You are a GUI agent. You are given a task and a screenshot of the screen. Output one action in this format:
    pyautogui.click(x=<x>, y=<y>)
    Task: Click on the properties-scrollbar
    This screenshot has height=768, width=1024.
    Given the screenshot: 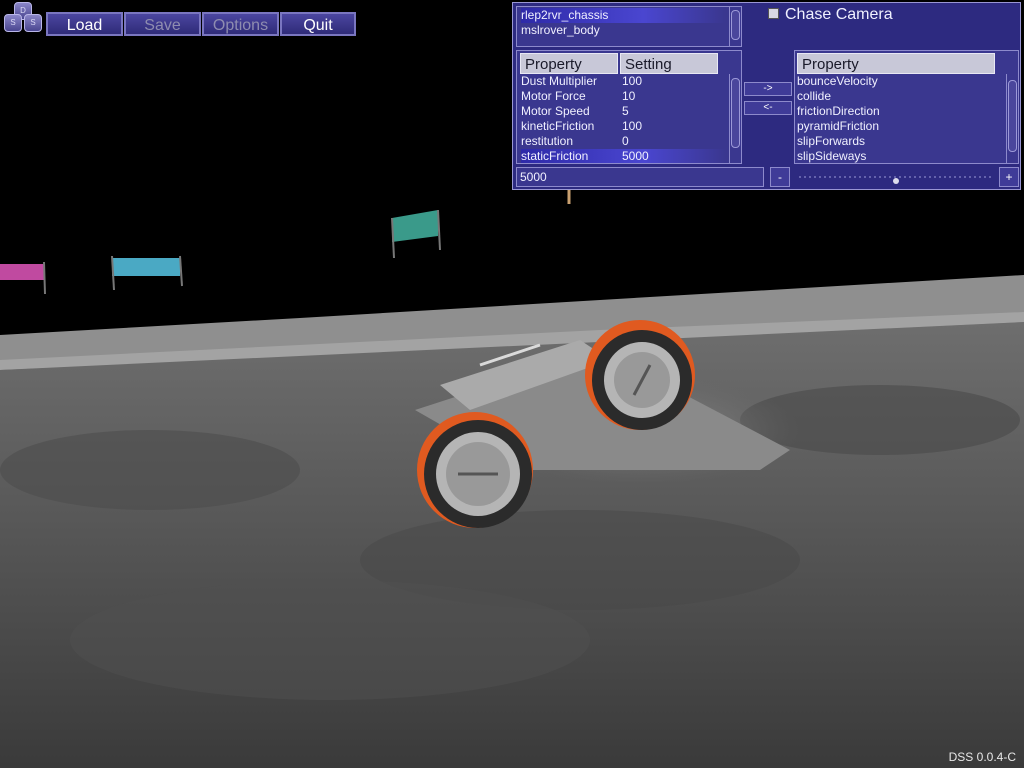 What is the action you would take?
    pyautogui.click(x=1012, y=118)
    